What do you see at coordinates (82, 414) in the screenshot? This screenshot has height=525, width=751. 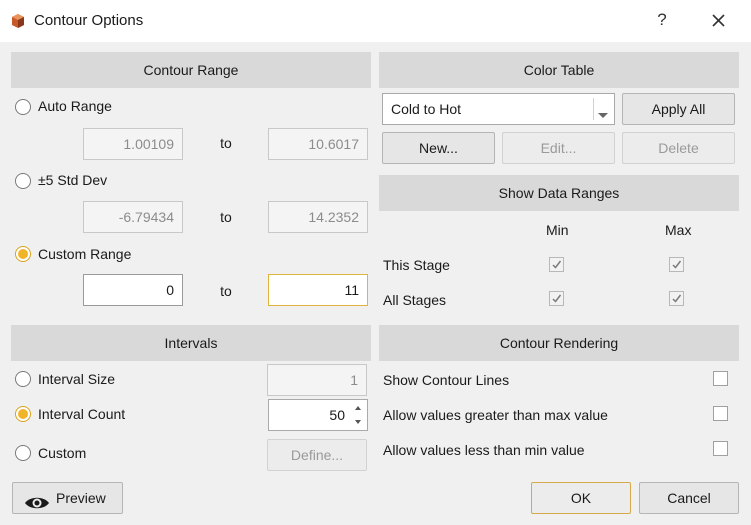 I see `interval-count-label: Interval Count` at bounding box center [82, 414].